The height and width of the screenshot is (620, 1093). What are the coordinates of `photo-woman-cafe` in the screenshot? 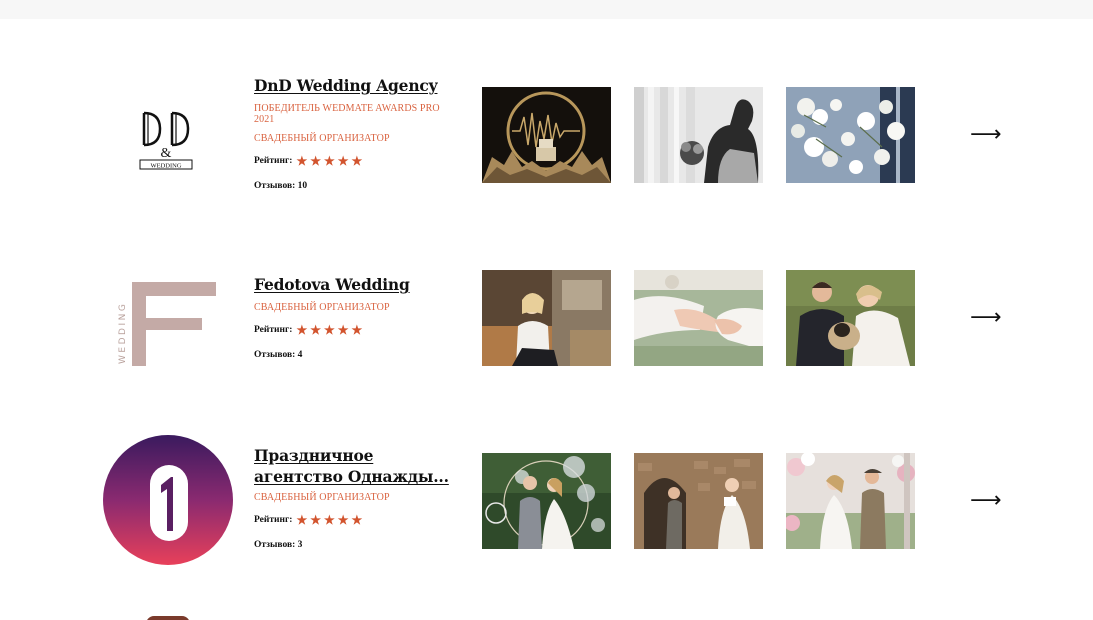 It's located at (546, 318).